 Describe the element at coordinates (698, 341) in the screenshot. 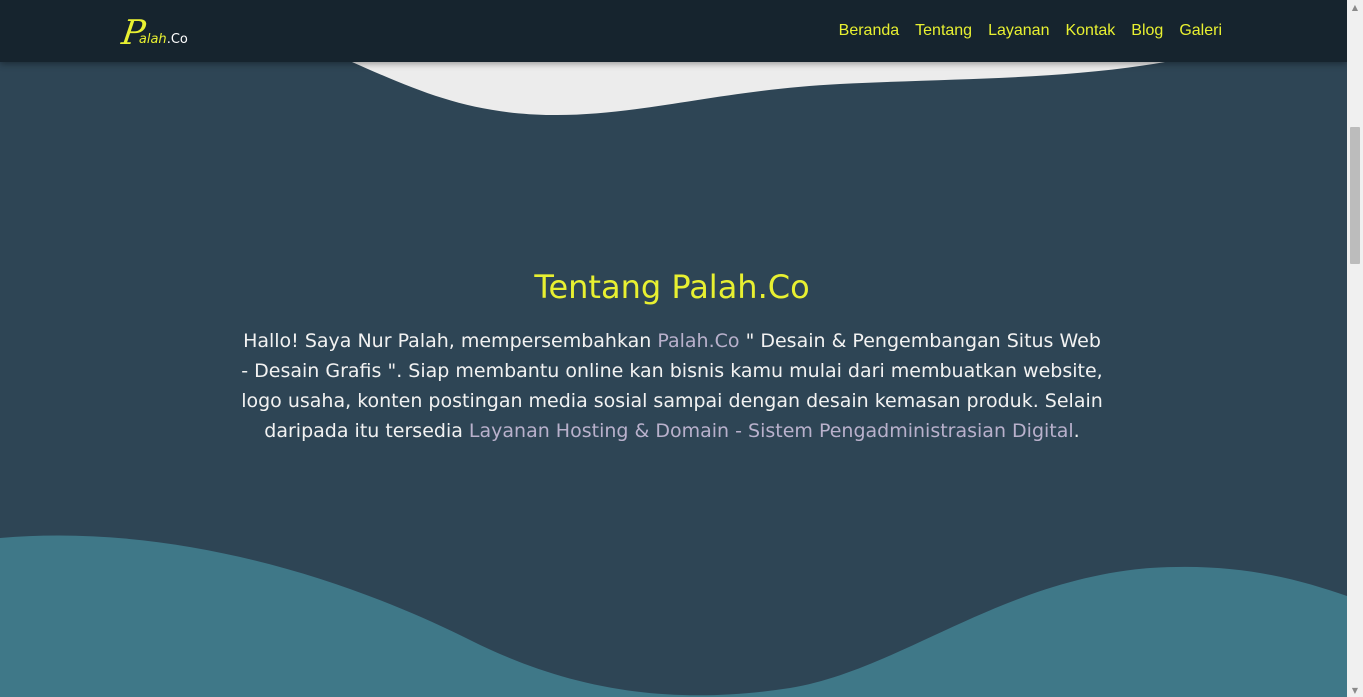

I see `brand-link: Palah.Co` at that location.